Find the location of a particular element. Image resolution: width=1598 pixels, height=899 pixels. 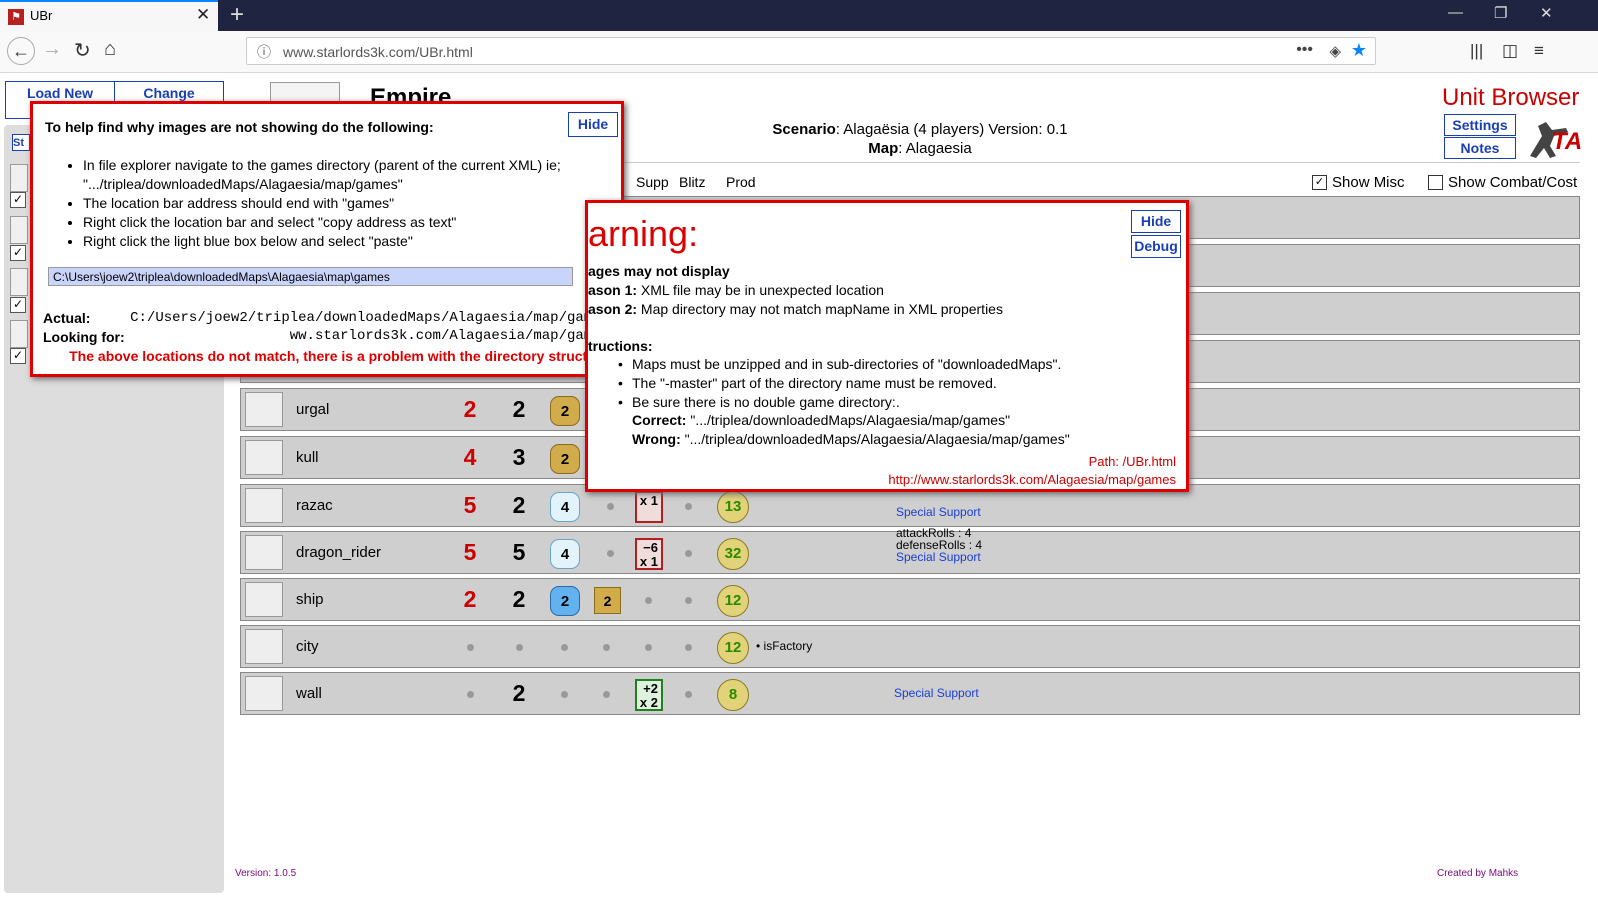

modifier-count: x 1 is located at coordinates (648, 500).